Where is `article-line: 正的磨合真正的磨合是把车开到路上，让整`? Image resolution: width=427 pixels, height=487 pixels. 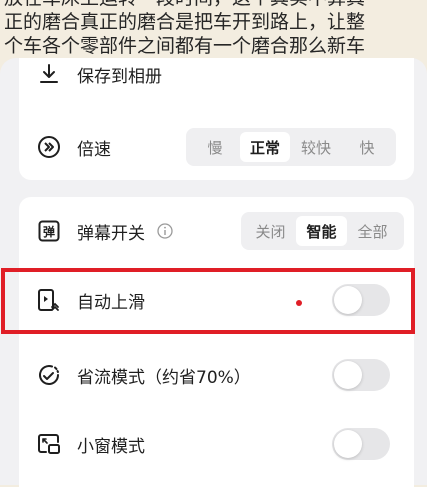
article-line: 正的磨合真正的磨合是把车开到路上，让整 is located at coordinates (185, 22).